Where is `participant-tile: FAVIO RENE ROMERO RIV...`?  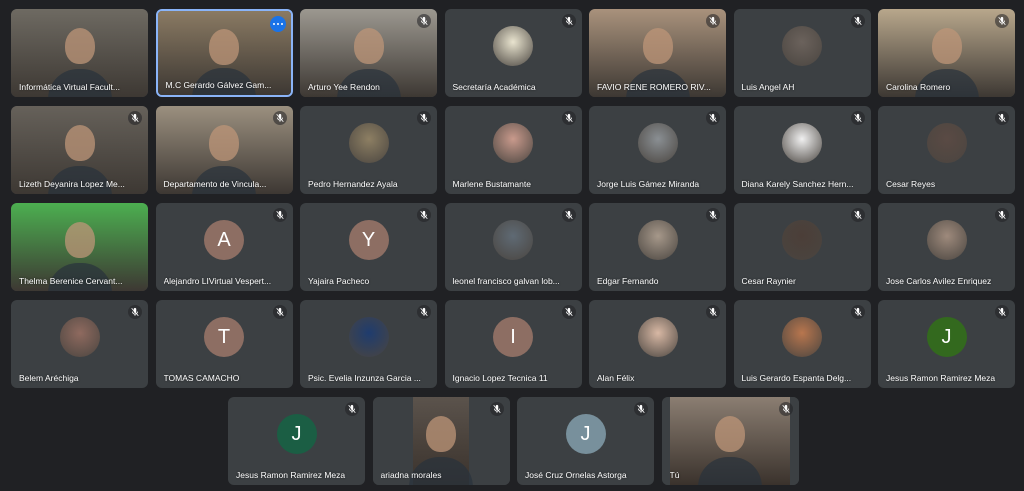
participant-tile: FAVIO RENE ROMERO RIV... is located at coordinates (657, 53).